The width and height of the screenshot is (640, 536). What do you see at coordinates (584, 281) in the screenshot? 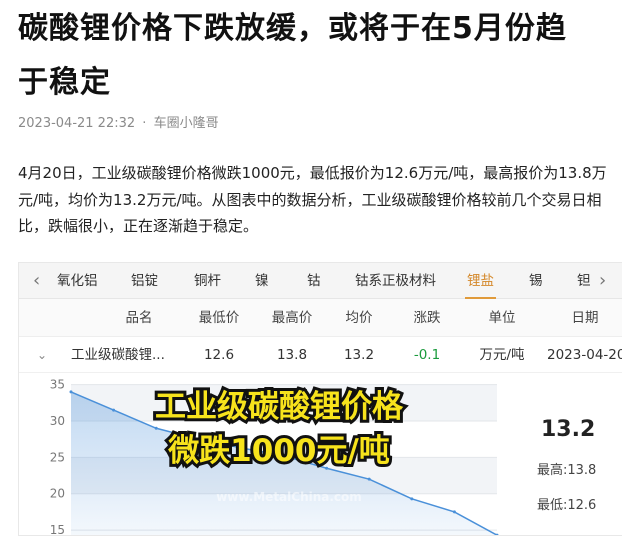
I see `tab-tantalum: 钽` at bounding box center [584, 281].